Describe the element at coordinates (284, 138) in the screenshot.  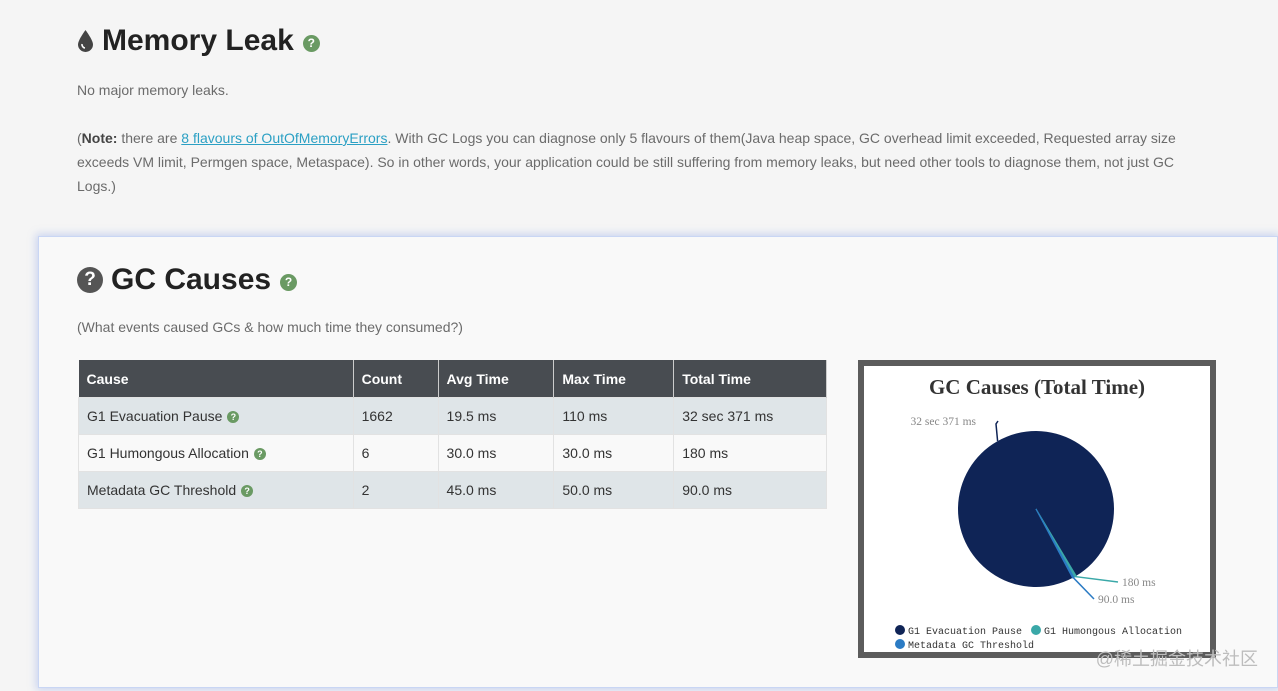
I see `oom-flavours-link: 8 flavours of OutOfMemoryErrors` at that location.